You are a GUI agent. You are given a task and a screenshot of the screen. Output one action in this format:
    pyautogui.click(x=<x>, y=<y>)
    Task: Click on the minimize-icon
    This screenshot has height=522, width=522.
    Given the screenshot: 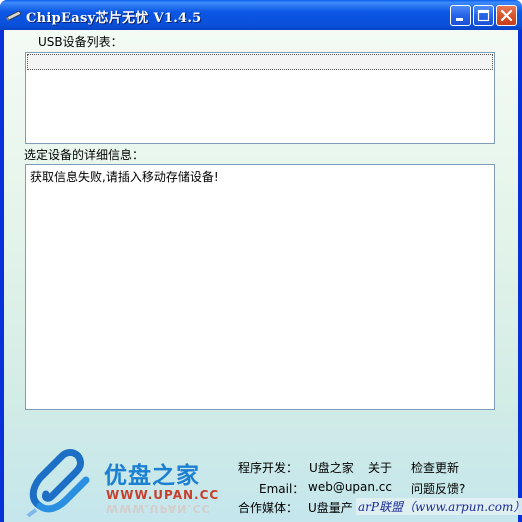 What is the action you would take?
    pyautogui.click(x=459, y=19)
    